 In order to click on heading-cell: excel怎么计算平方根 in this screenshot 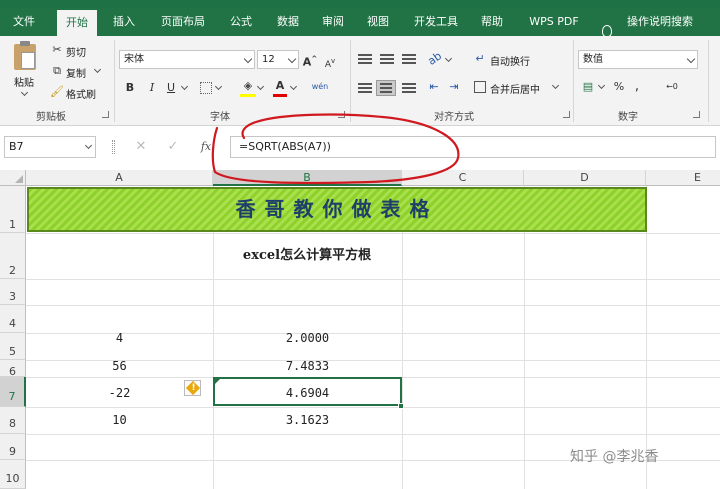, I will do `click(307, 253)`.